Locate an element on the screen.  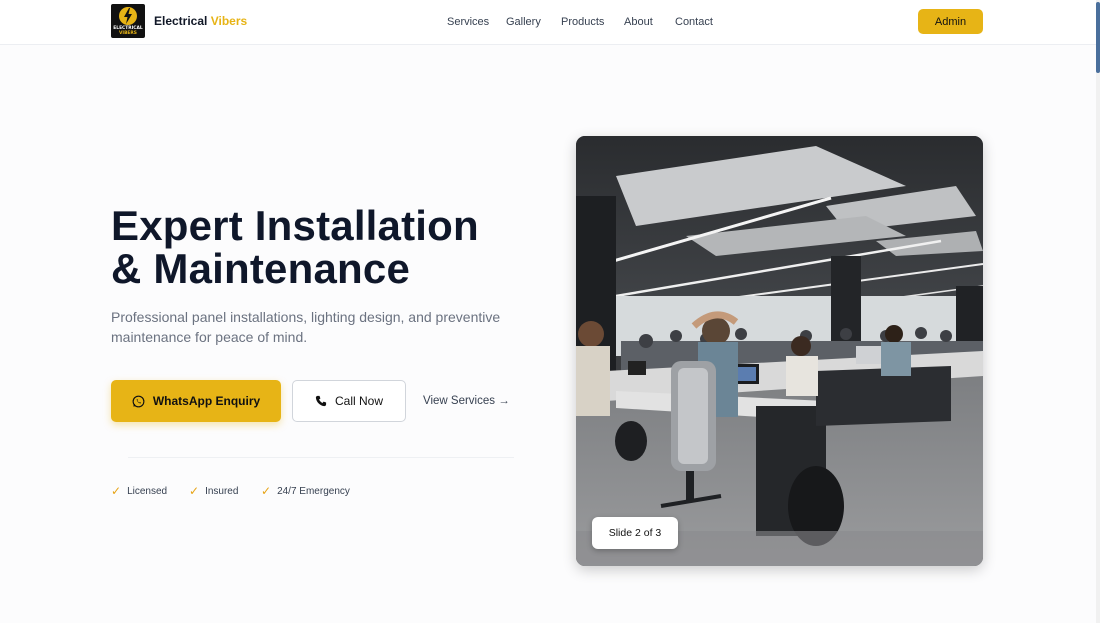
badge-emergency: ✓ 24/7 Emergency is located at coordinates (305, 491).